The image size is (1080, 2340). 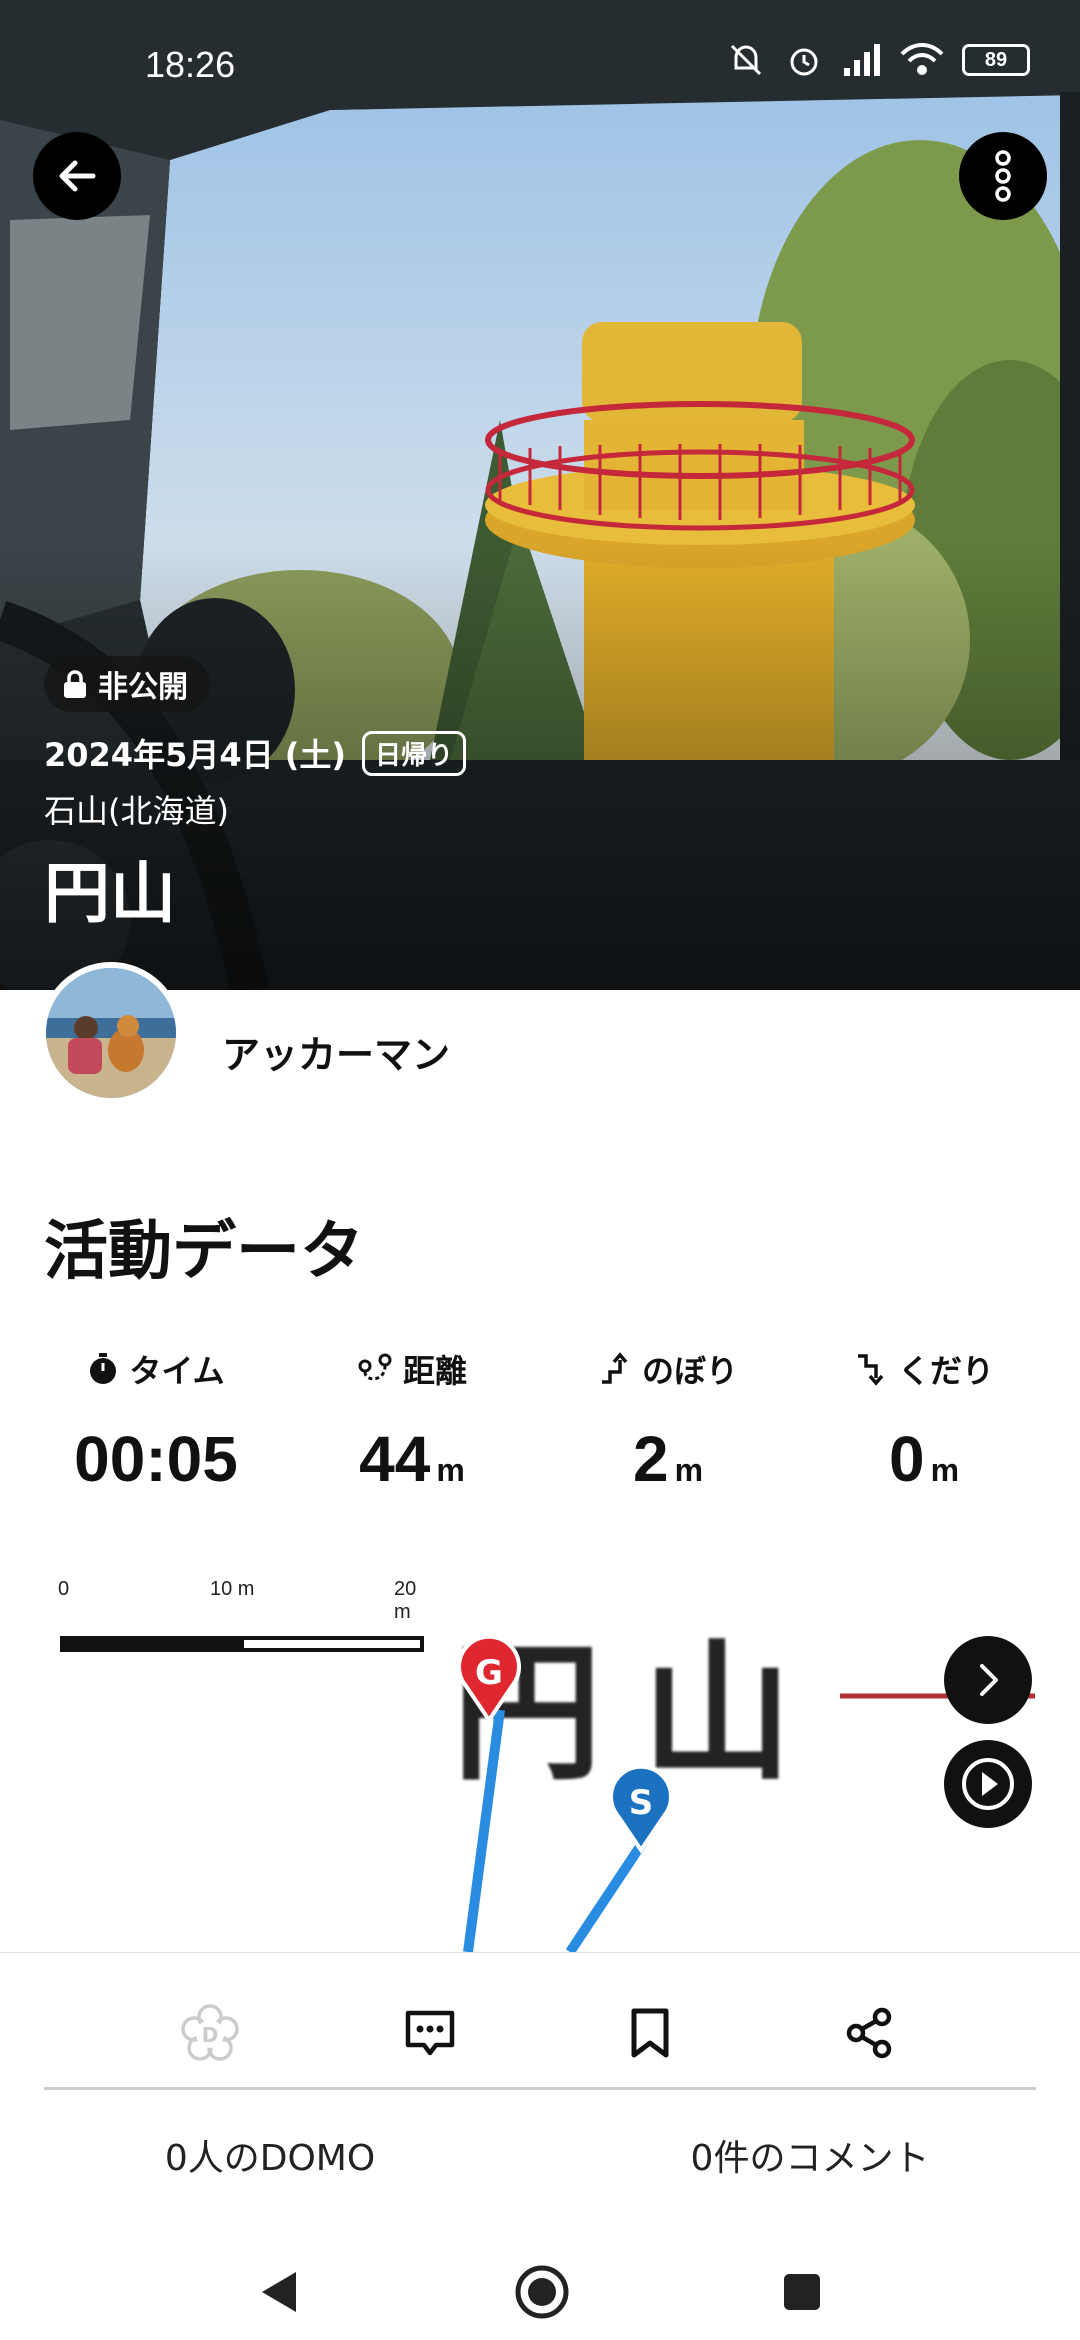 What do you see at coordinates (810, 2155) in the screenshot?
I see `comment-count: 0件のコメント` at bounding box center [810, 2155].